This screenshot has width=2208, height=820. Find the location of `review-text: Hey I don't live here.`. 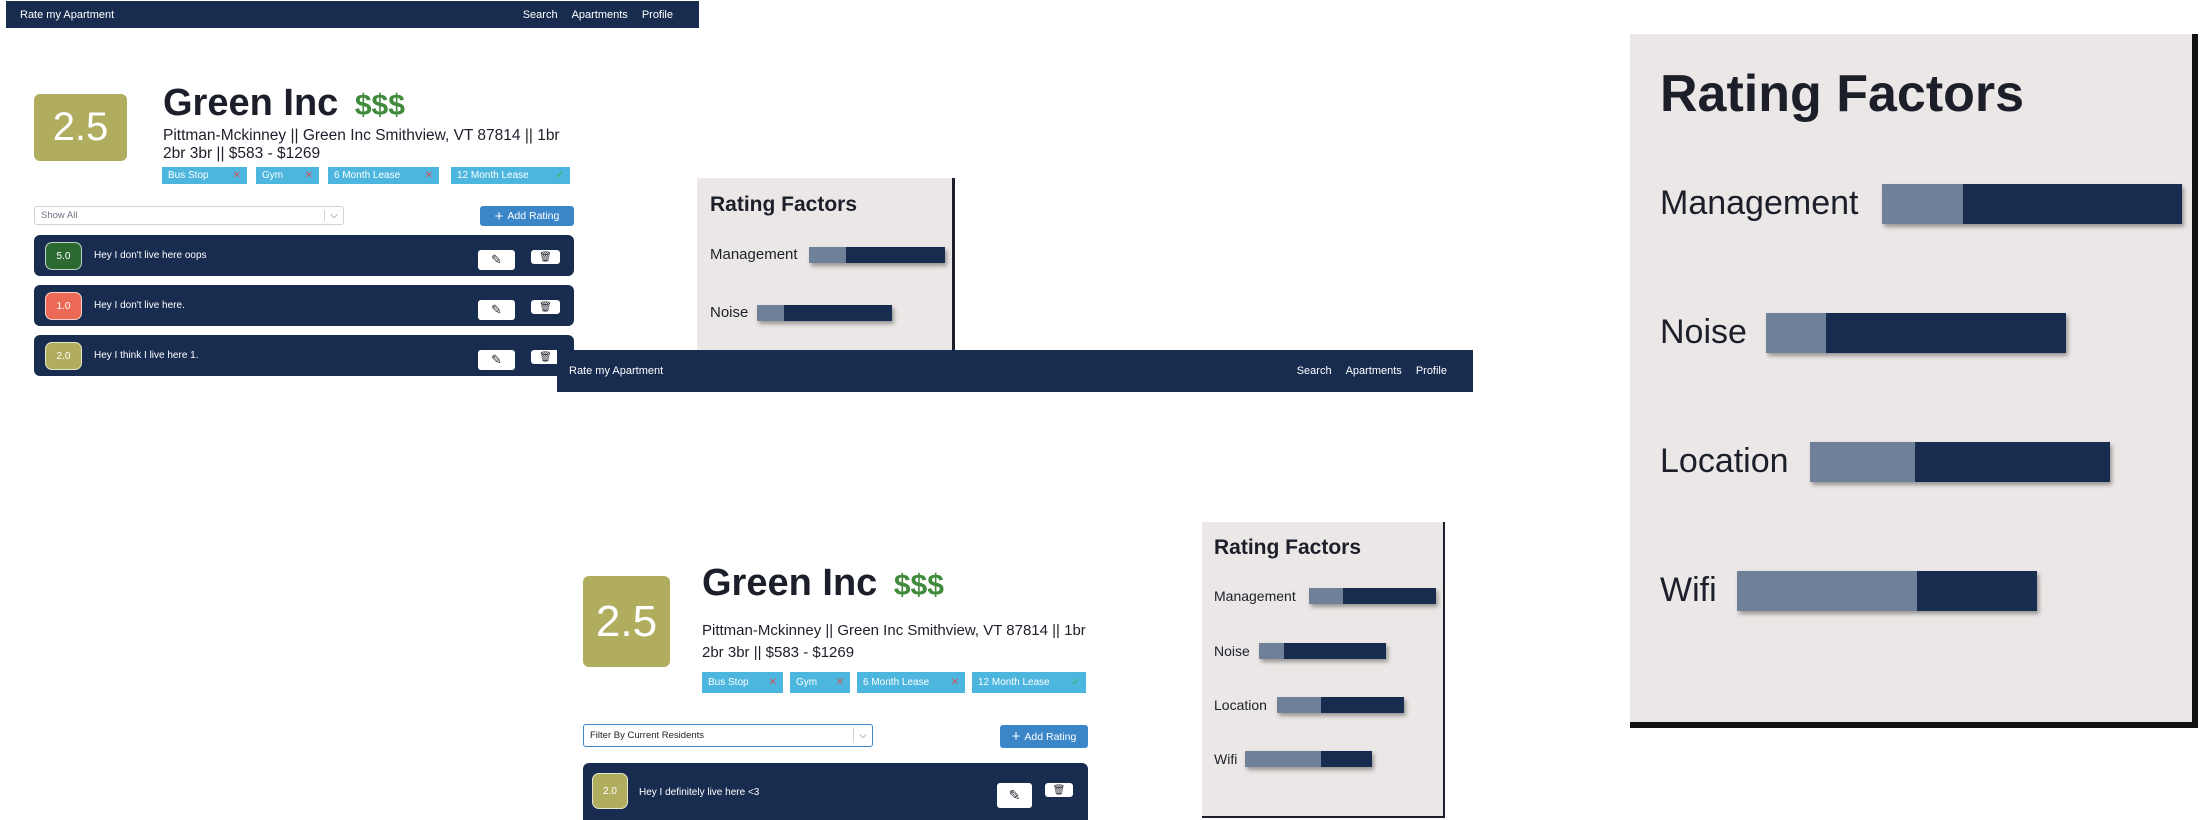

review-text: Hey I don't live here. is located at coordinates (139, 305).